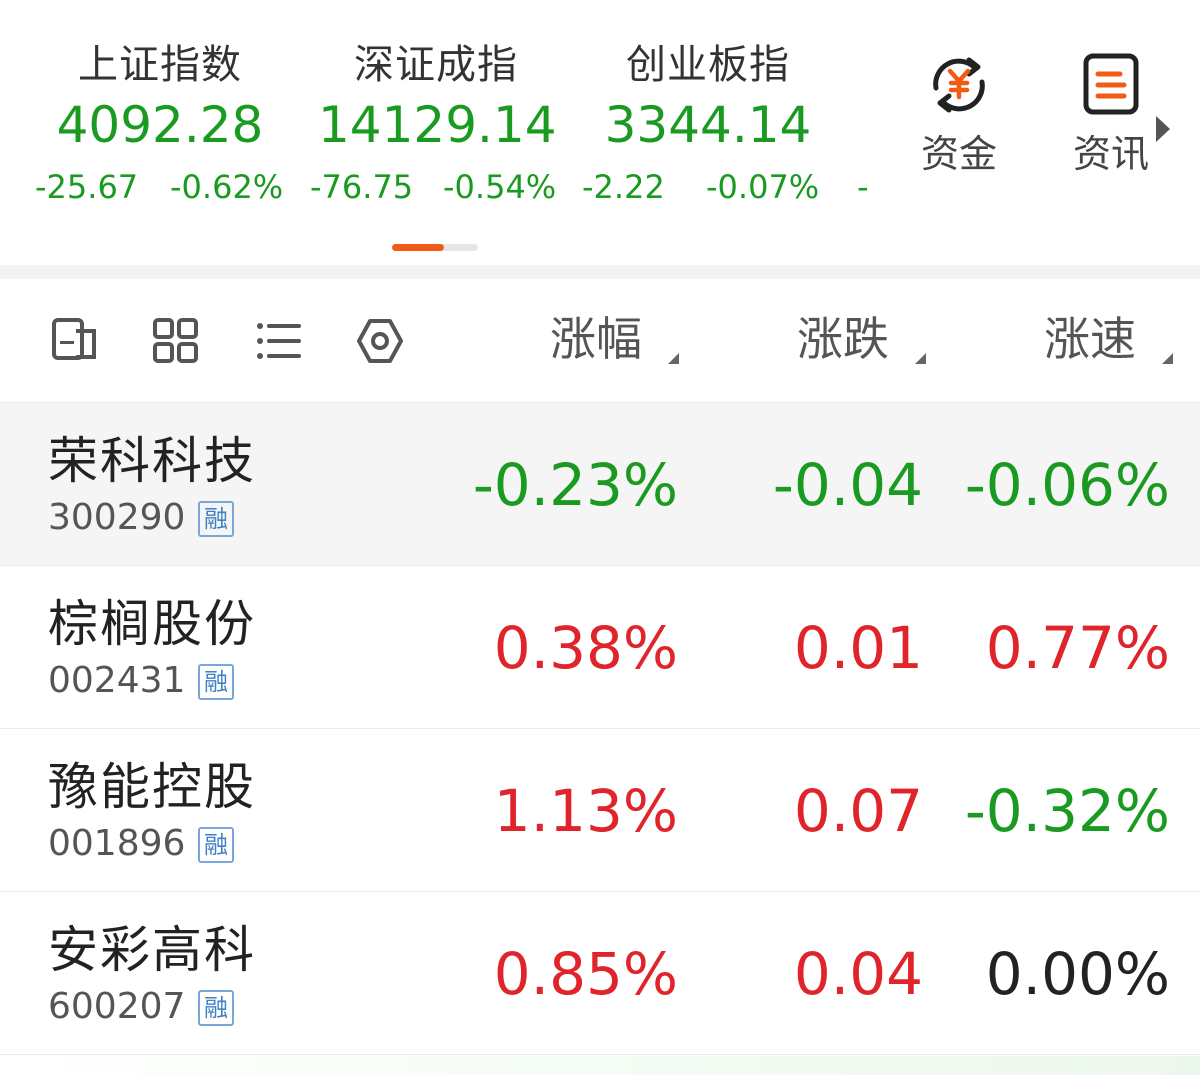  I want to click on stock-code: 600207, so click(117, 1006).